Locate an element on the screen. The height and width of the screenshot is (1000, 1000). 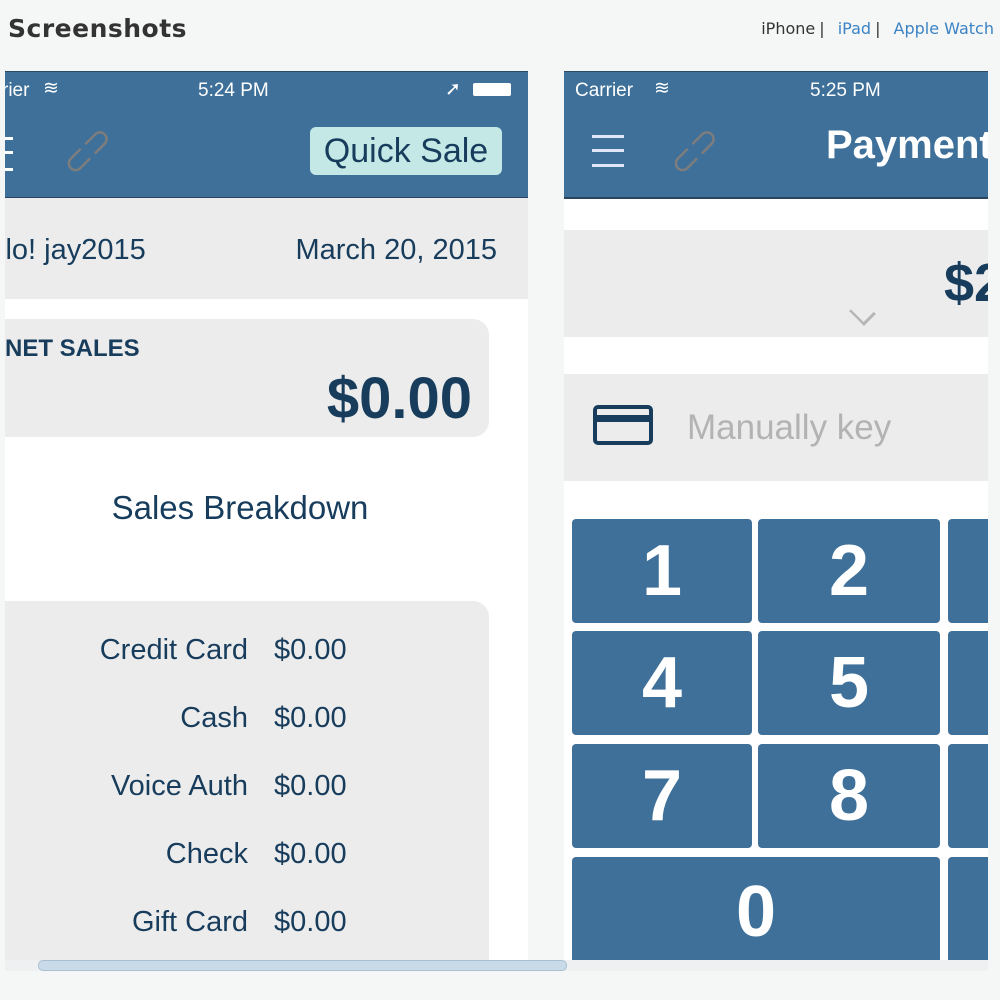
sales-breakdown-title: Sales Breakdown is located at coordinates (240, 507).